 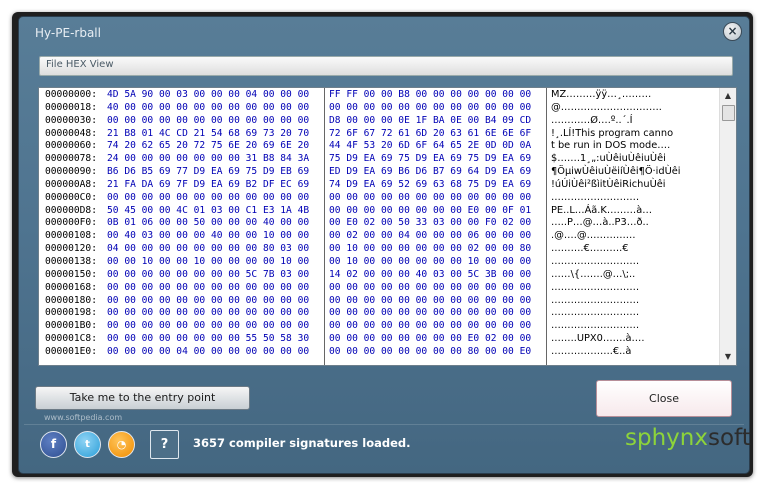 What do you see at coordinates (324, 226) in the screenshot?
I see `column-divider` at bounding box center [324, 226].